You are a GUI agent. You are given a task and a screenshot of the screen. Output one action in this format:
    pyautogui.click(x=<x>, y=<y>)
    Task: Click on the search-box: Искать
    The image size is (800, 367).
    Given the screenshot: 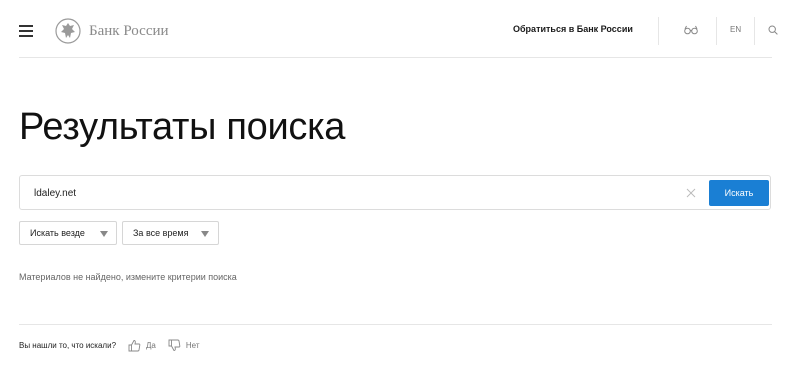 What is the action you would take?
    pyautogui.click(x=395, y=192)
    